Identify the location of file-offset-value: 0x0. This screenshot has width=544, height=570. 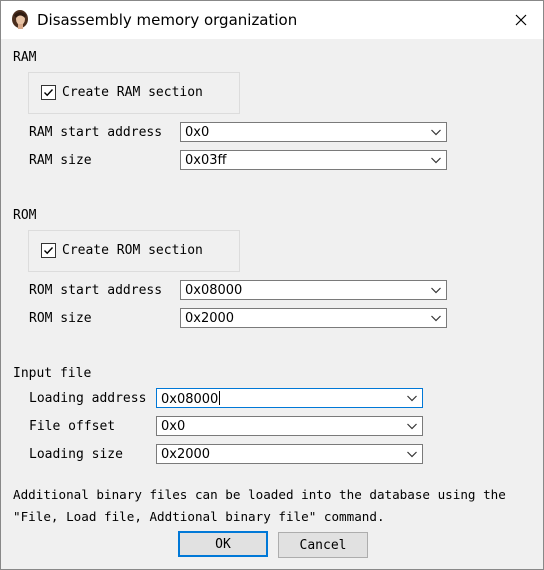
(173, 426).